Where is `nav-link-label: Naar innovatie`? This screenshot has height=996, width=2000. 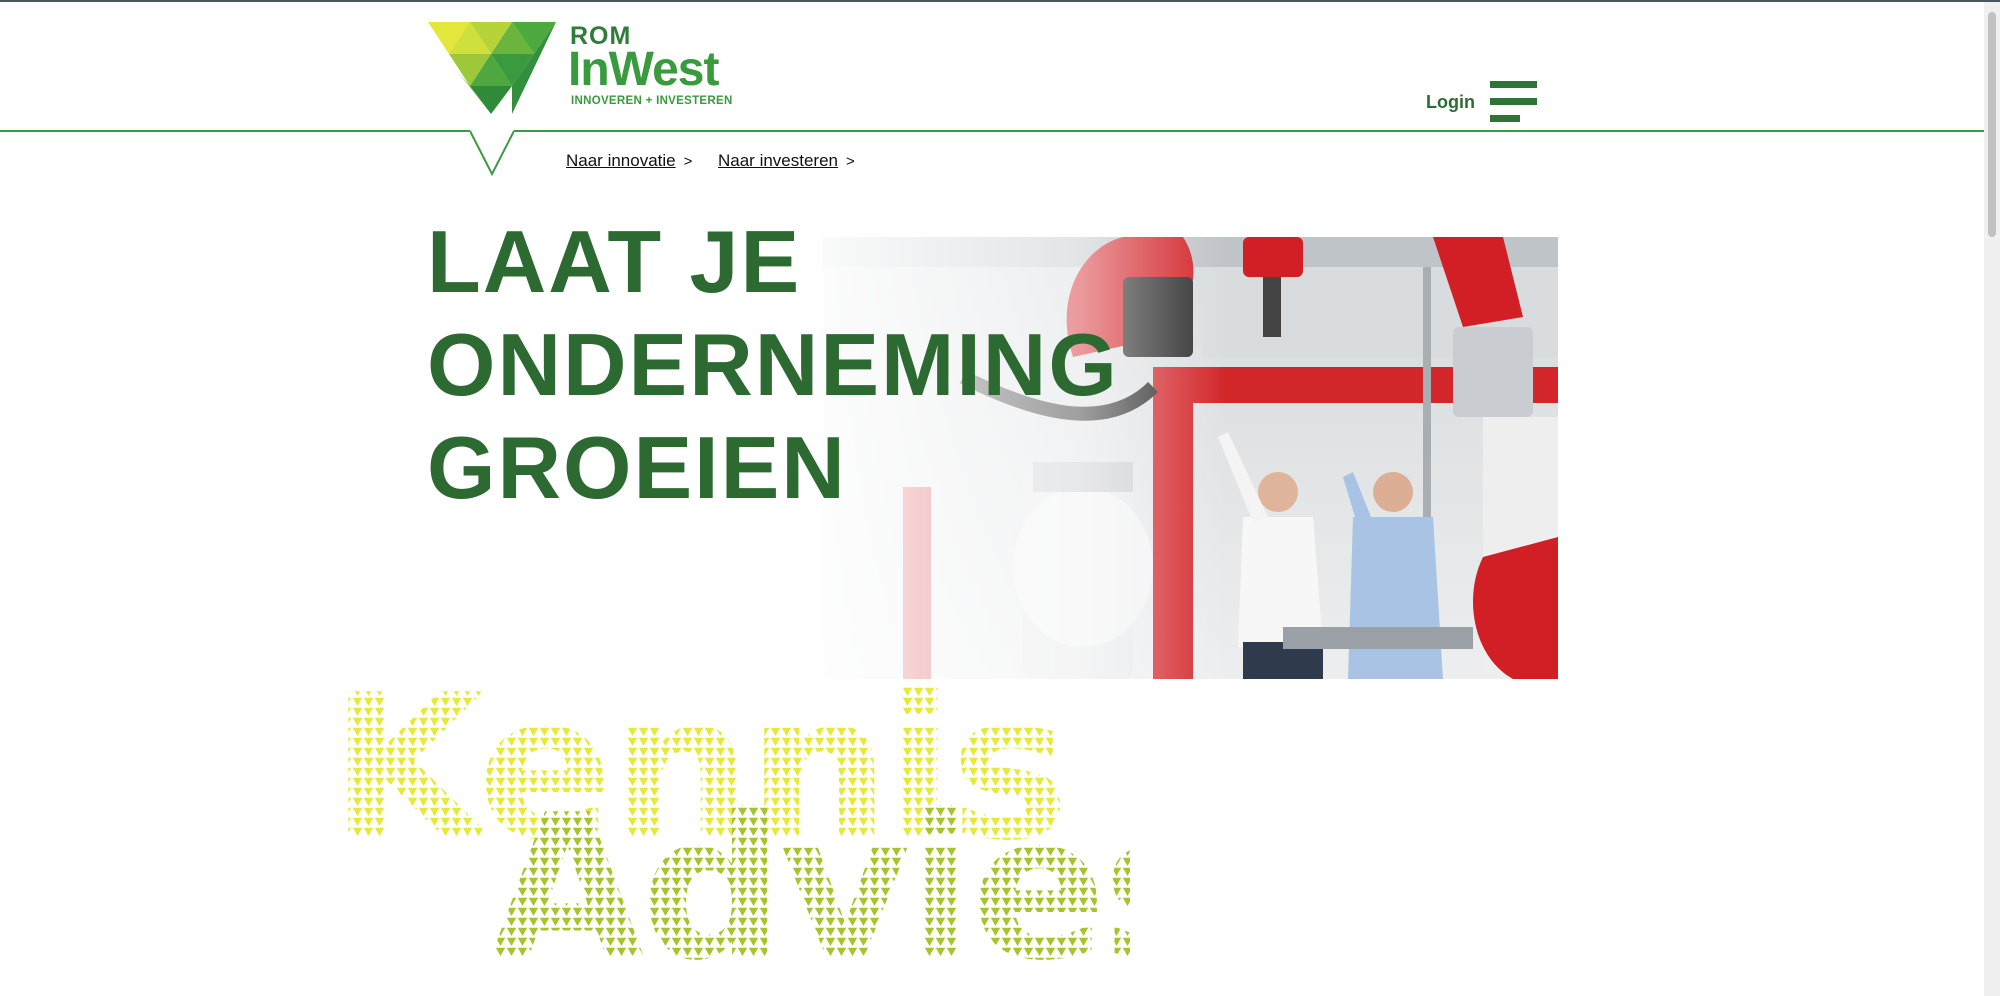
nav-link-label: Naar innovatie is located at coordinates (621, 160).